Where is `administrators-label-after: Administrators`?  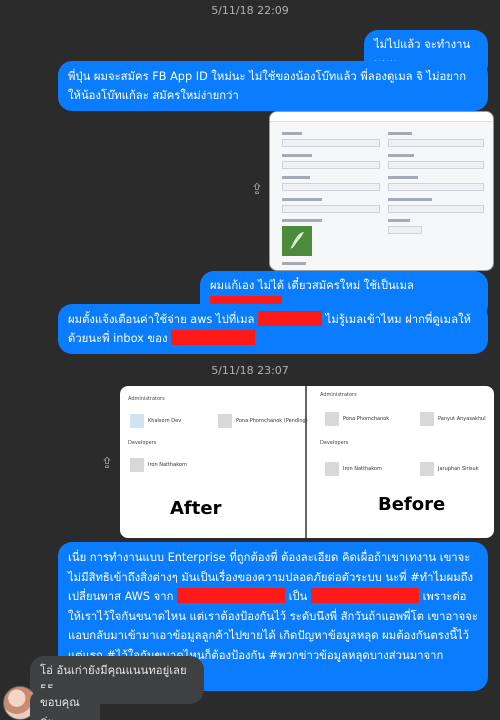
administrators-label-after: Administrators is located at coordinates (146, 399).